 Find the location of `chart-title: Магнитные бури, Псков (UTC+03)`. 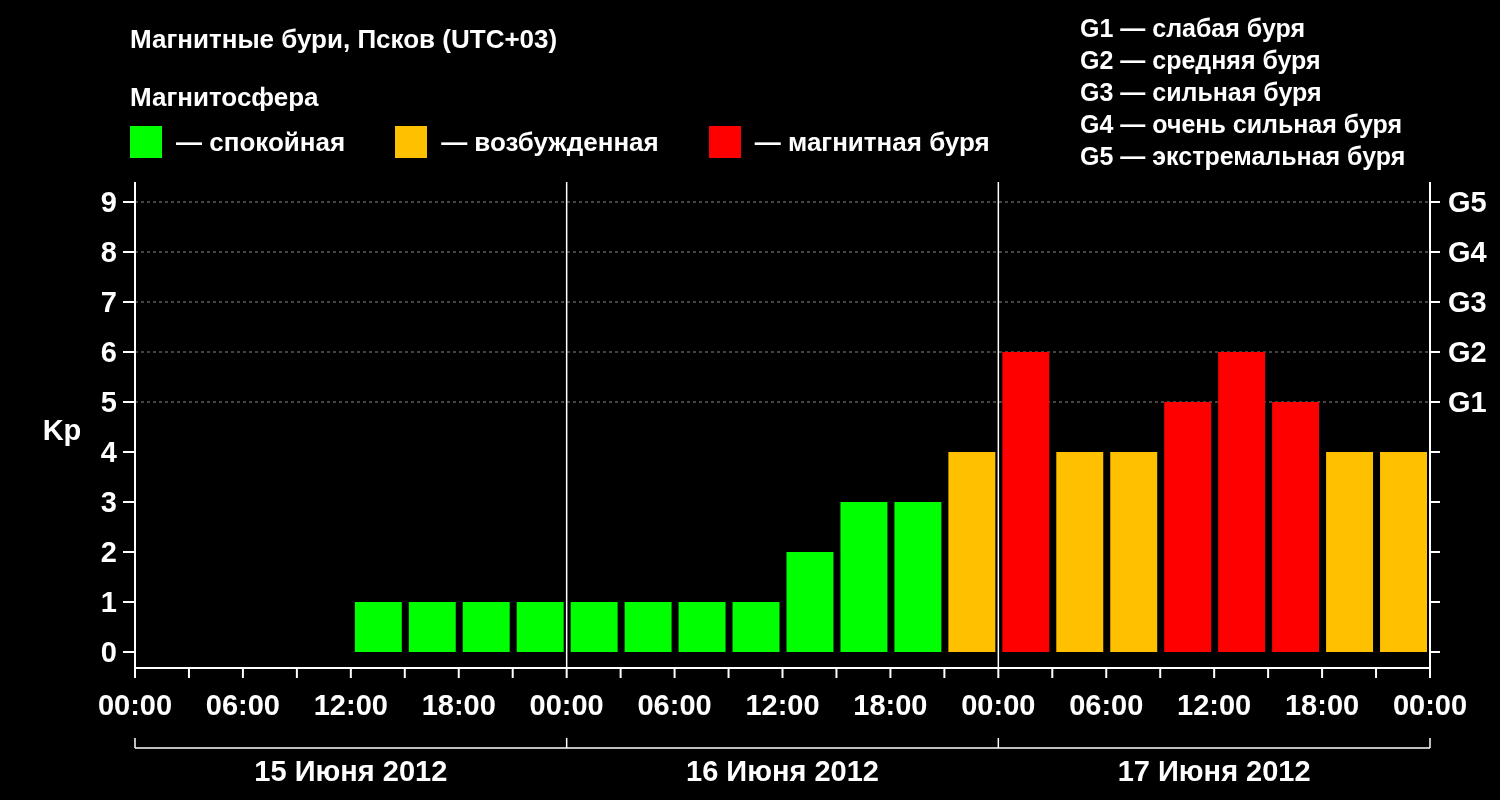

chart-title: Магнитные бури, Псков (UTC+03) is located at coordinates (344, 39).